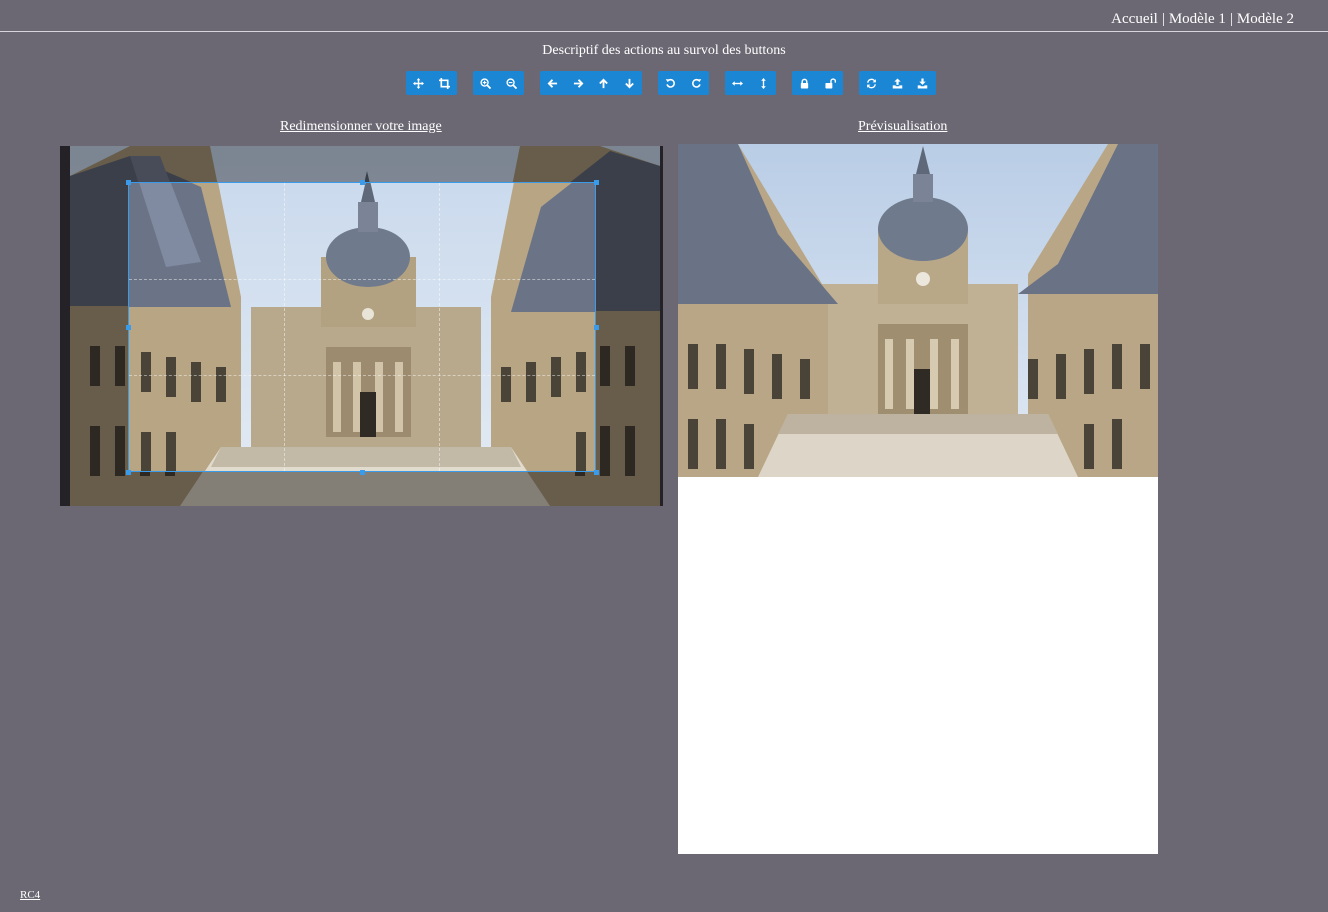  What do you see at coordinates (128, 182) in the screenshot?
I see `crop-handle-nw` at bounding box center [128, 182].